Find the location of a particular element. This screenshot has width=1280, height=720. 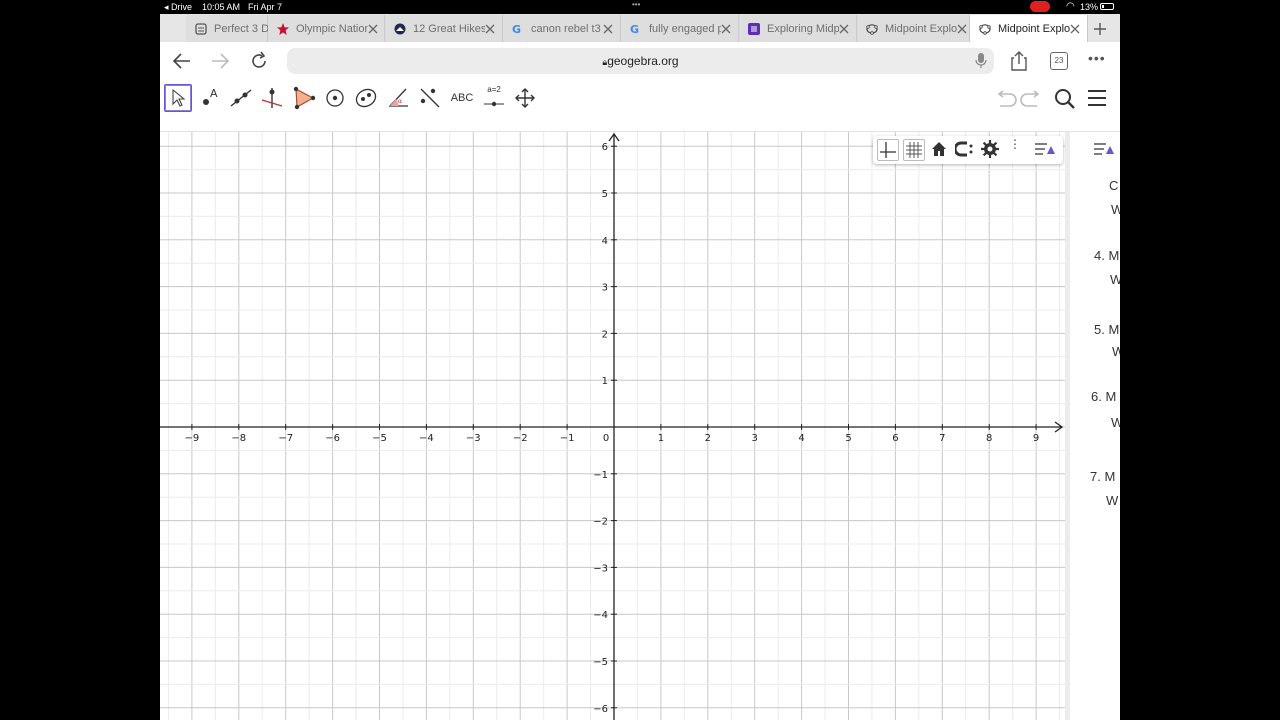

panel-text: 6. M is located at coordinates (1104, 396).